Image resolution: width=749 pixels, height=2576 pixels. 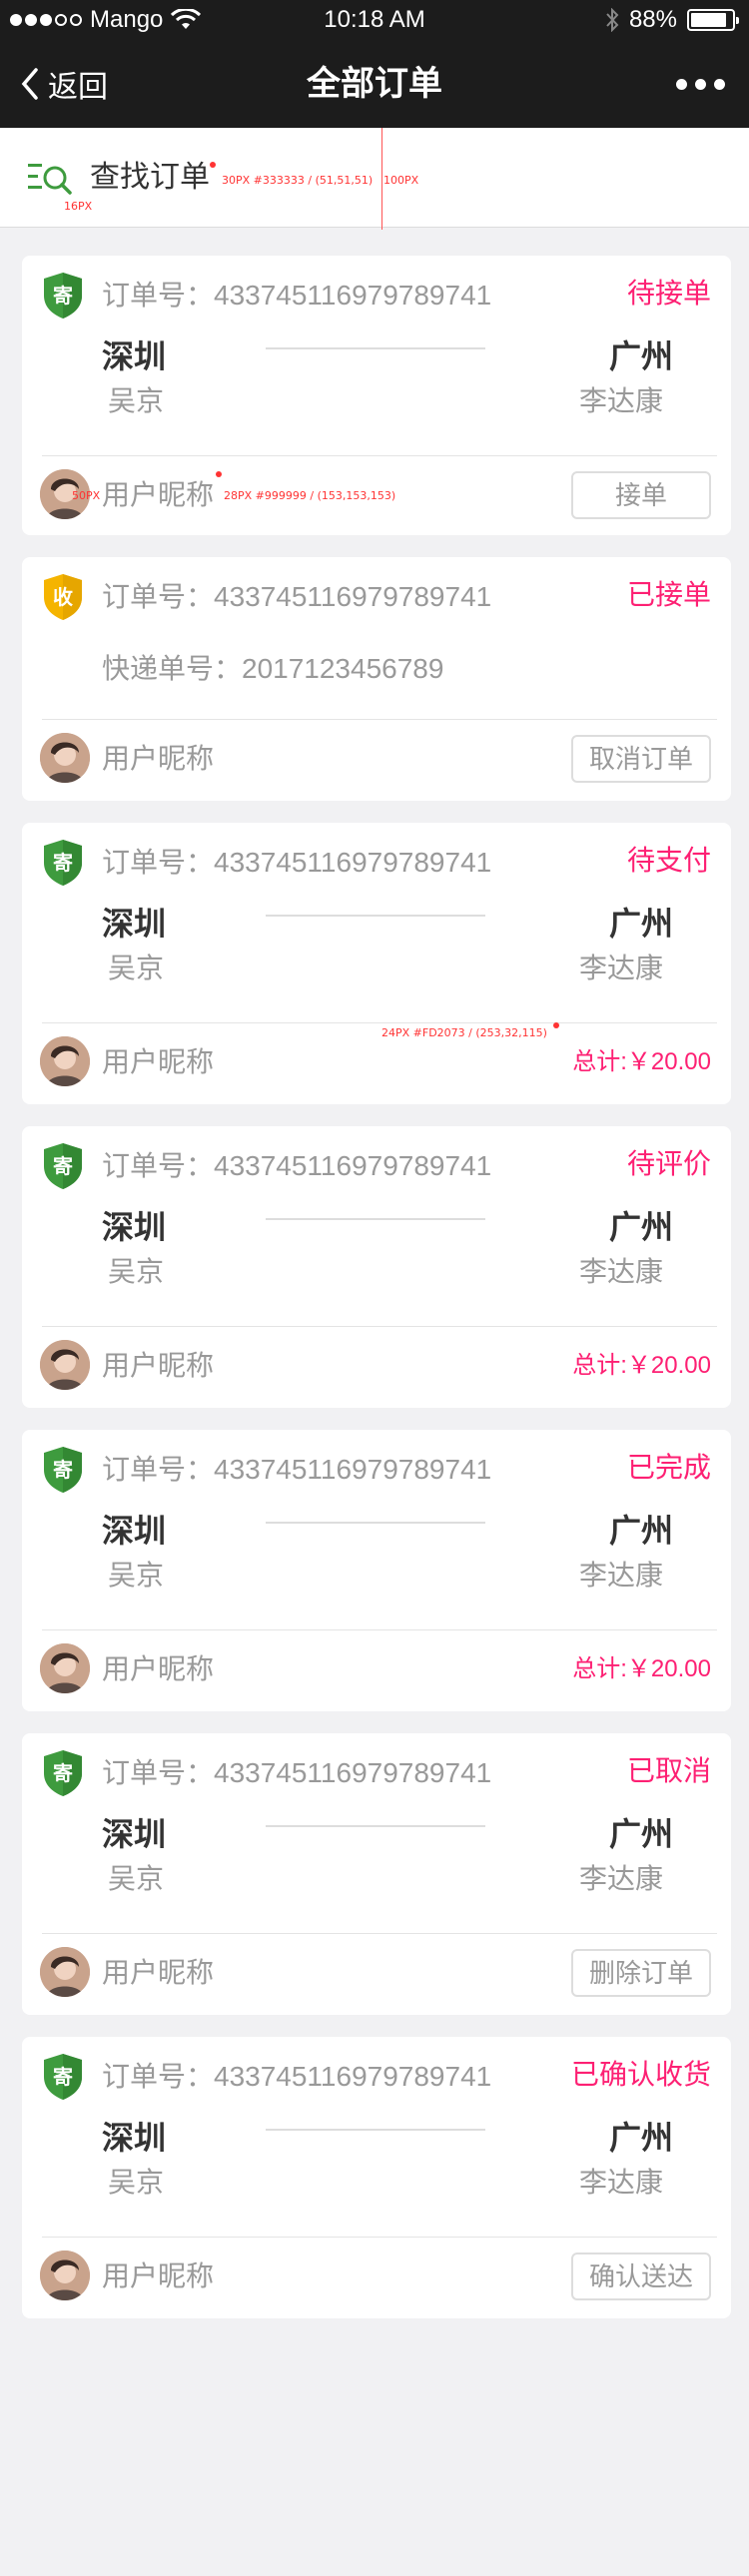 I want to click on card-footer: 用户昵称 删除订单, so click(x=377, y=1973).